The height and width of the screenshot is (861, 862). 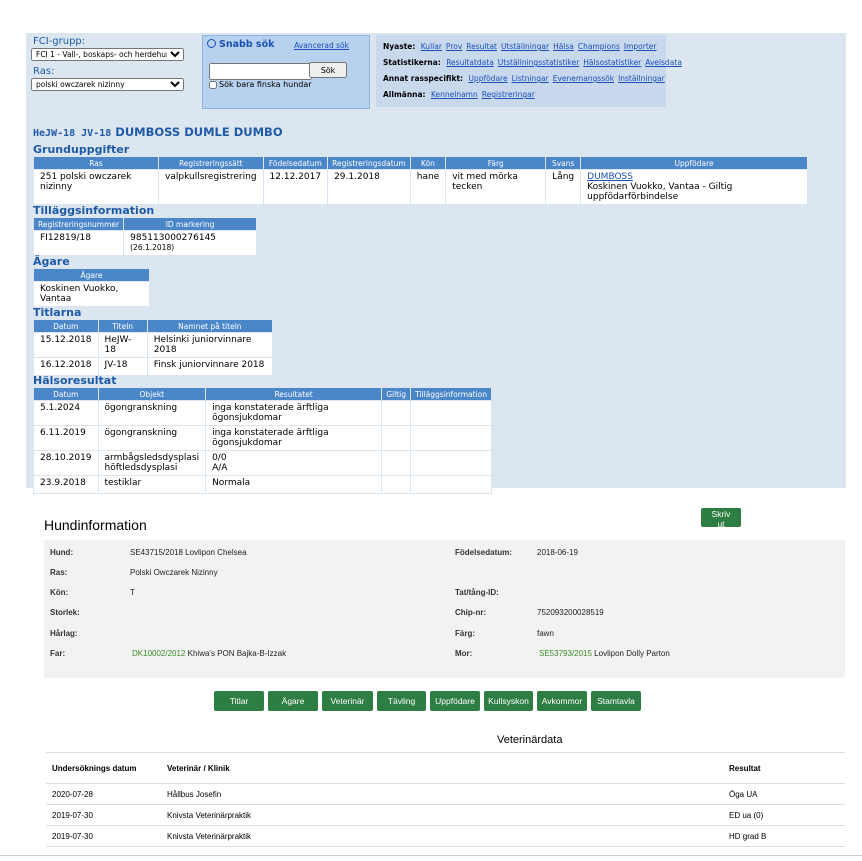 I want to click on dog-info-title: Hundinformation, so click(x=95, y=525).